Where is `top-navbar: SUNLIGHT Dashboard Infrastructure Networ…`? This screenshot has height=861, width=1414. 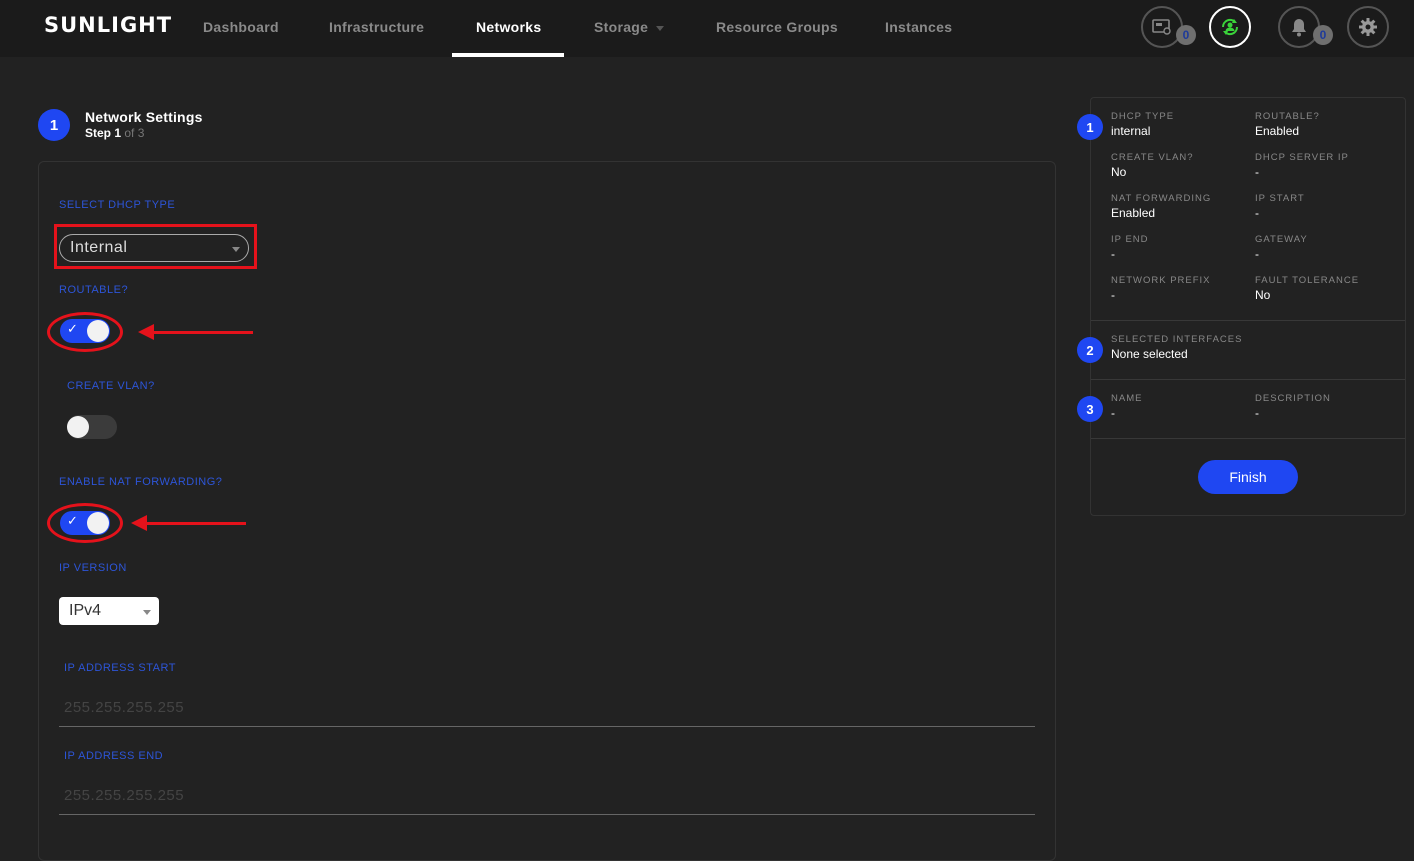
top-navbar: SUNLIGHT Dashboard Infrastructure Networ… is located at coordinates (707, 28).